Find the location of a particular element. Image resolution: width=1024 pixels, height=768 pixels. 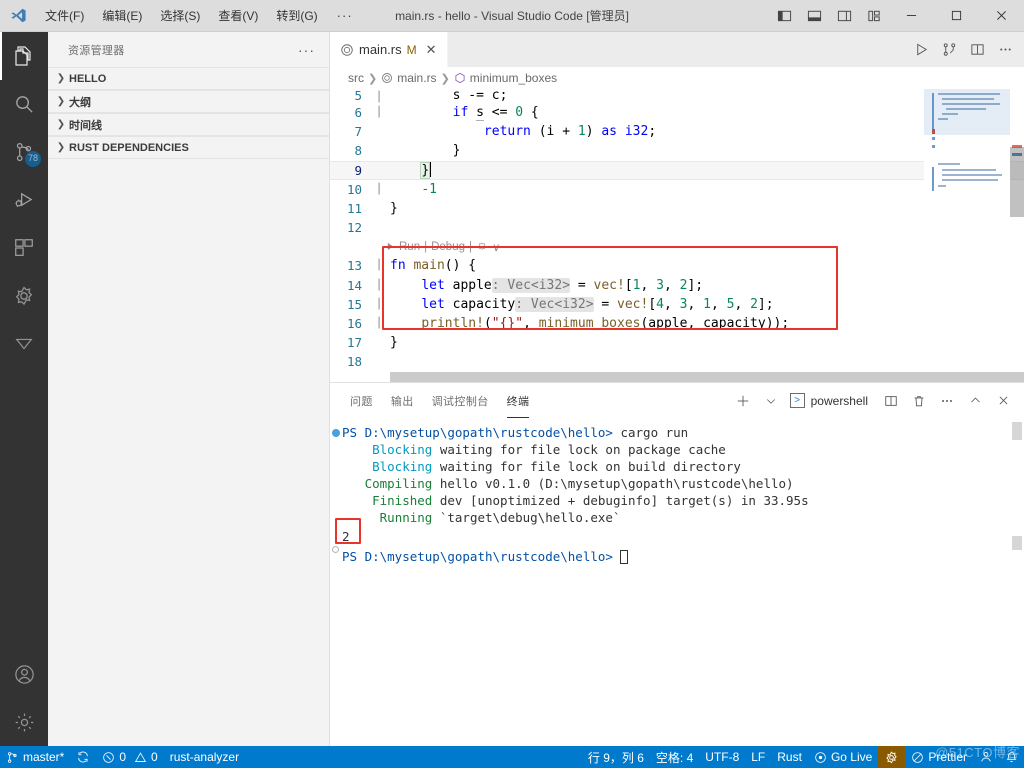

activity-item-source-control: 78 is located at coordinates (24, 152).